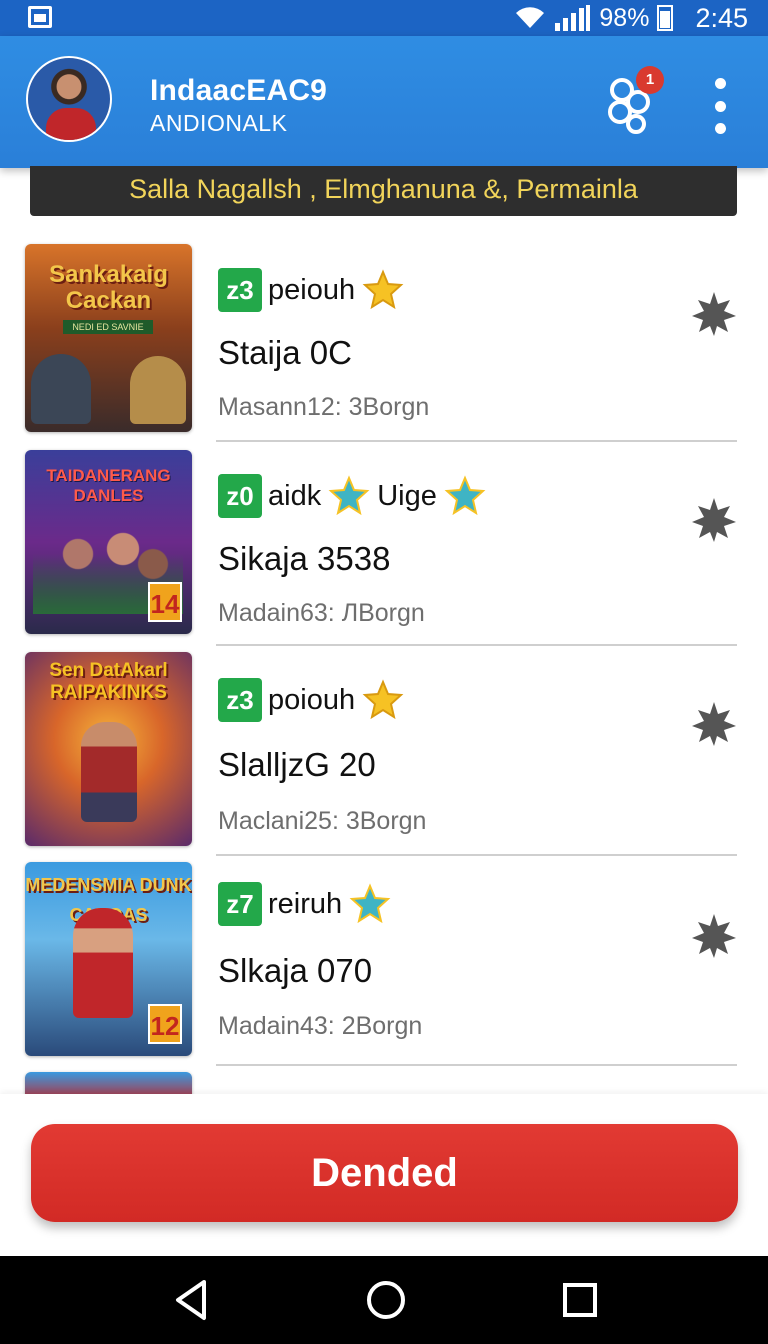 This screenshot has width=768, height=1344. I want to click on code-badge: z7, so click(240, 904).